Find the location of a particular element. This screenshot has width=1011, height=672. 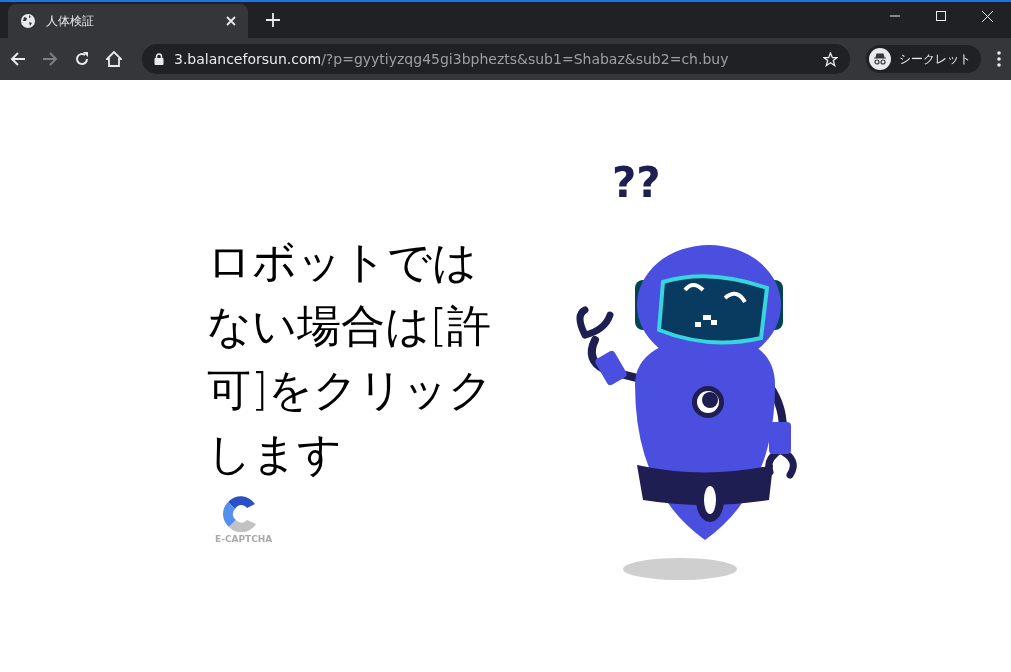

captcha-logo-icon is located at coordinates (241, 514).